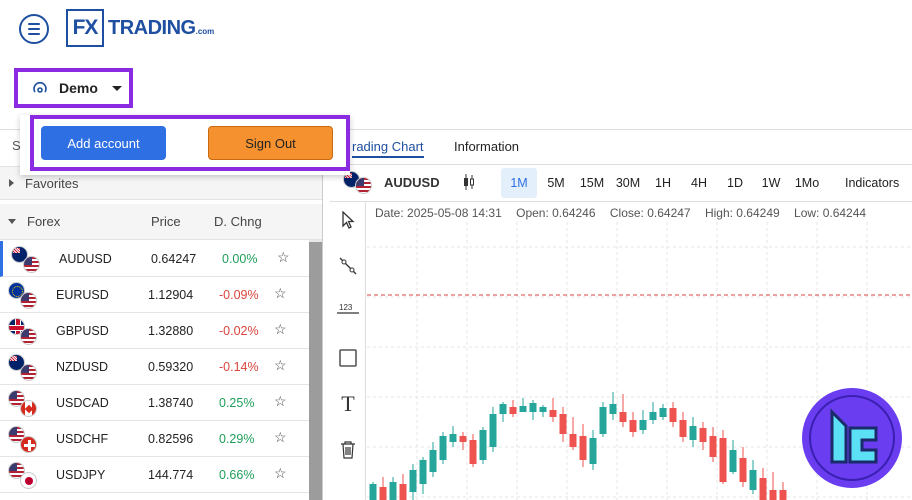 The image size is (912, 500). I want to click on timeframe-30m: 30M, so click(628, 183).